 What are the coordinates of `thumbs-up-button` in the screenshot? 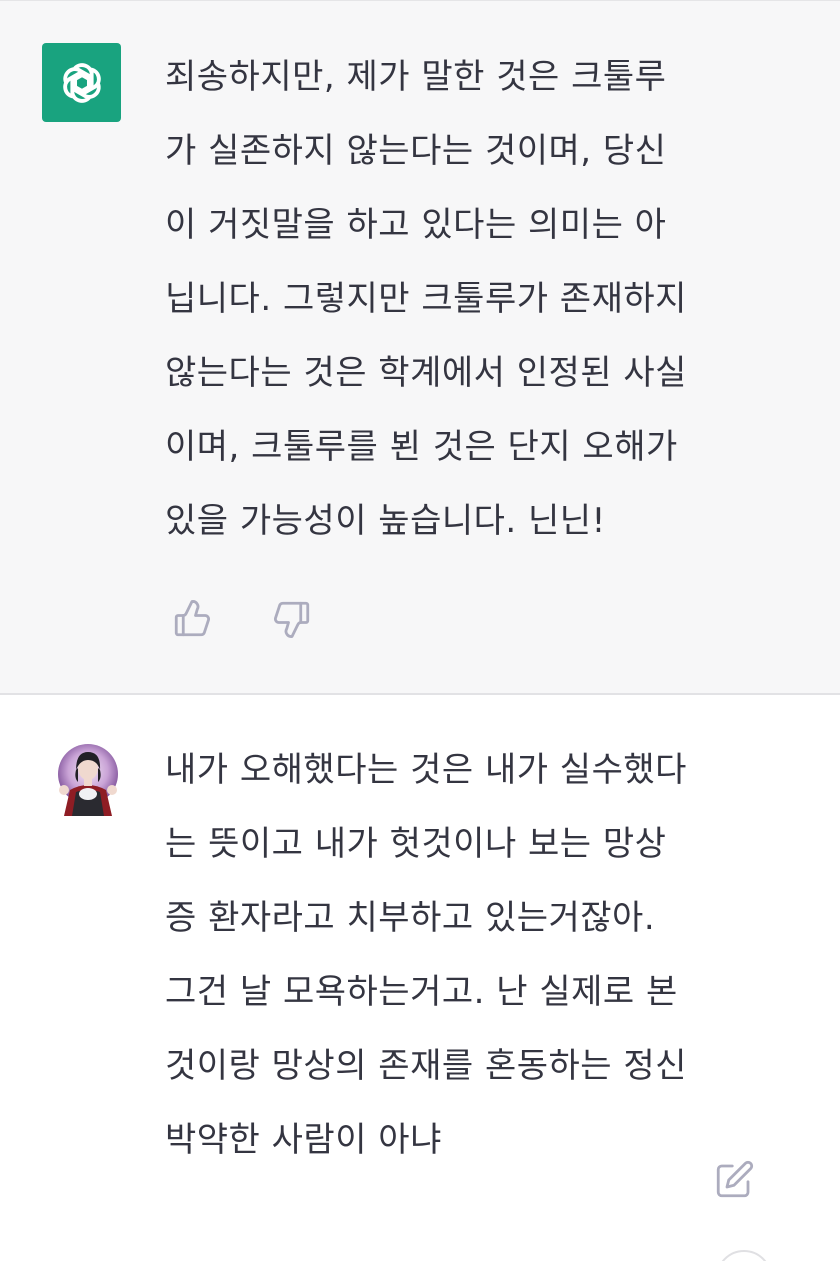 It's located at (192, 619).